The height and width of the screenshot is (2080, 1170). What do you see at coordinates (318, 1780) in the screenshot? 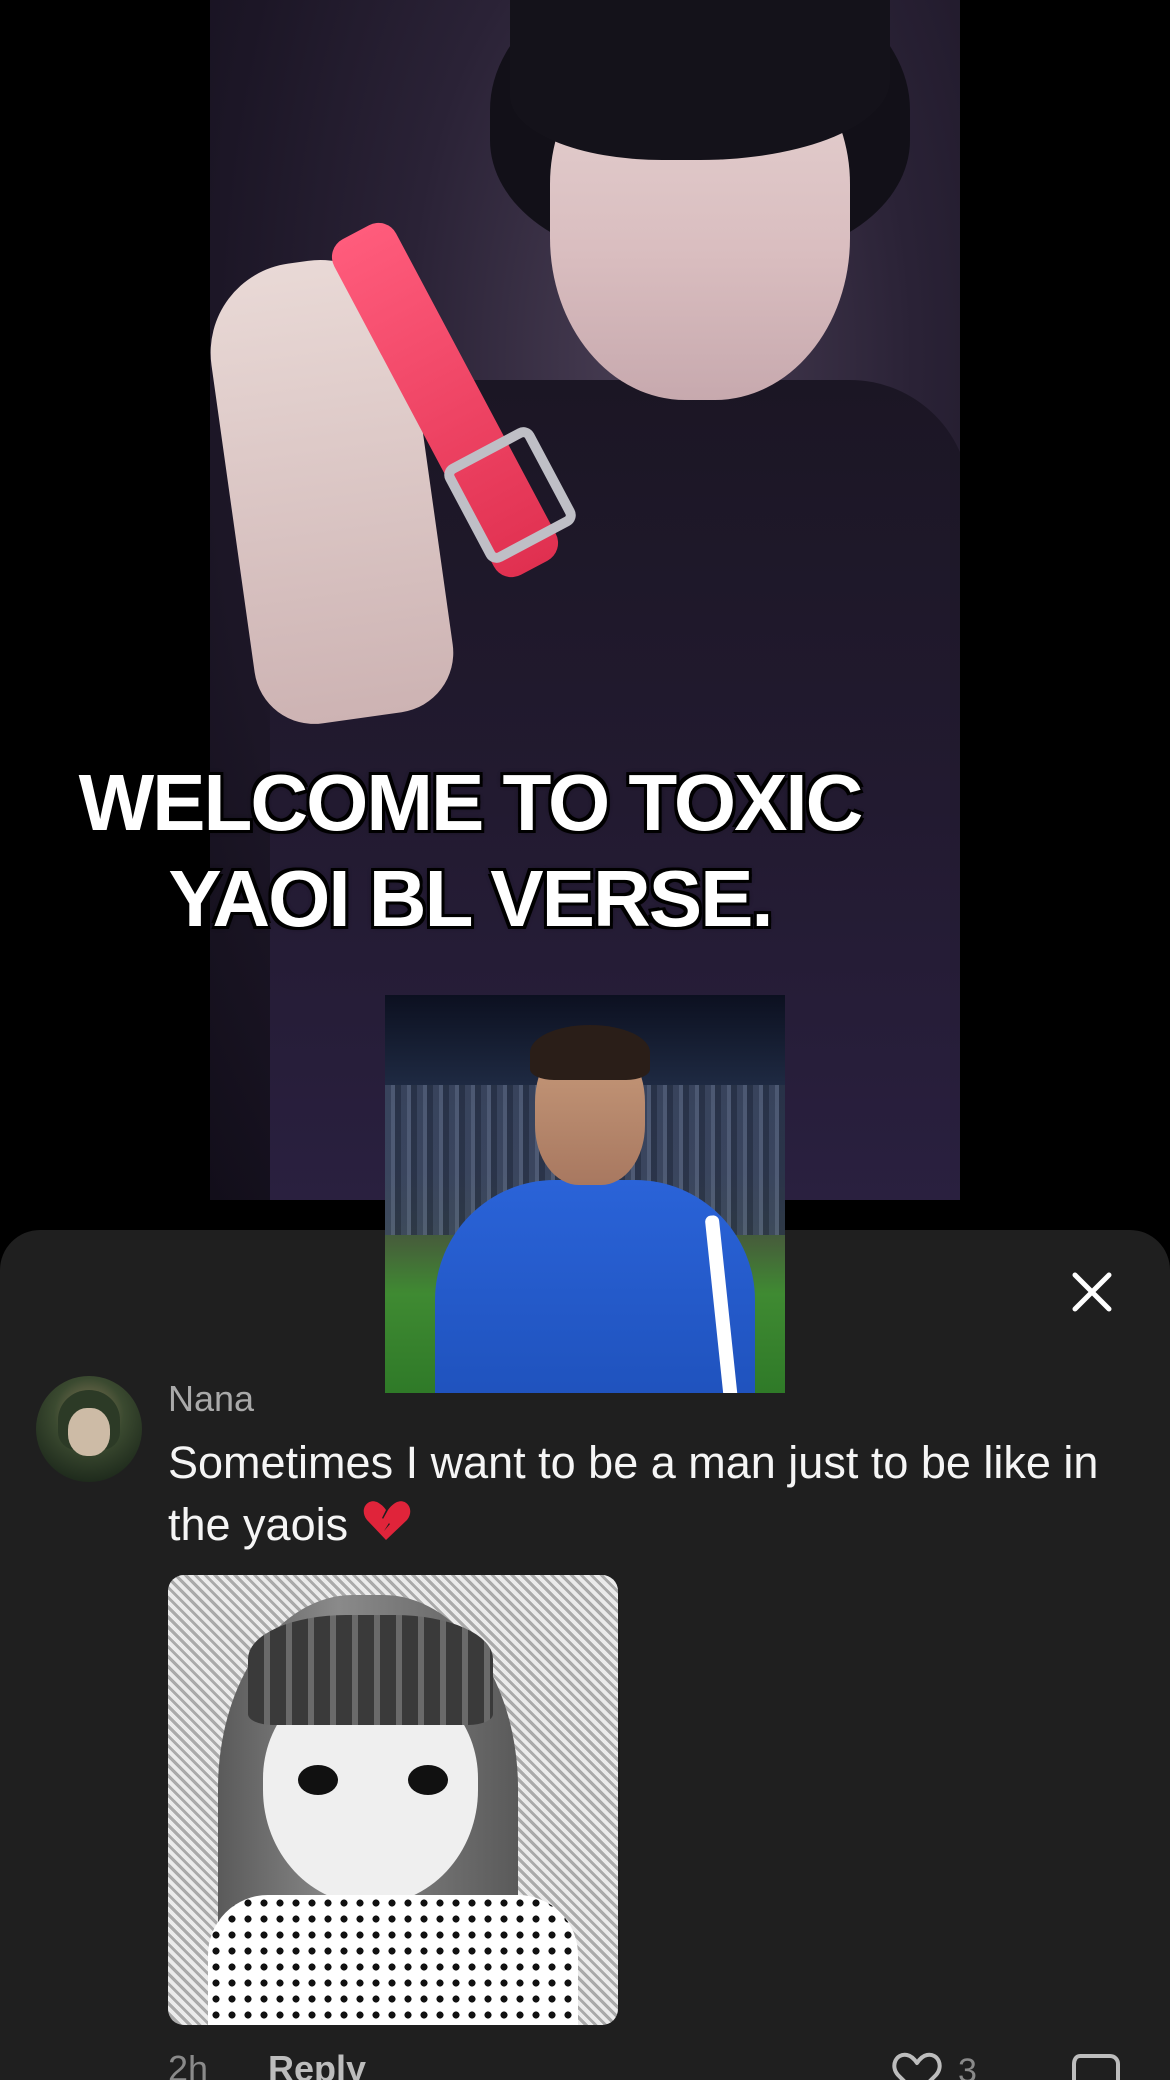
I see `attached-image-eye-left` at bounding box center [318, 1780].